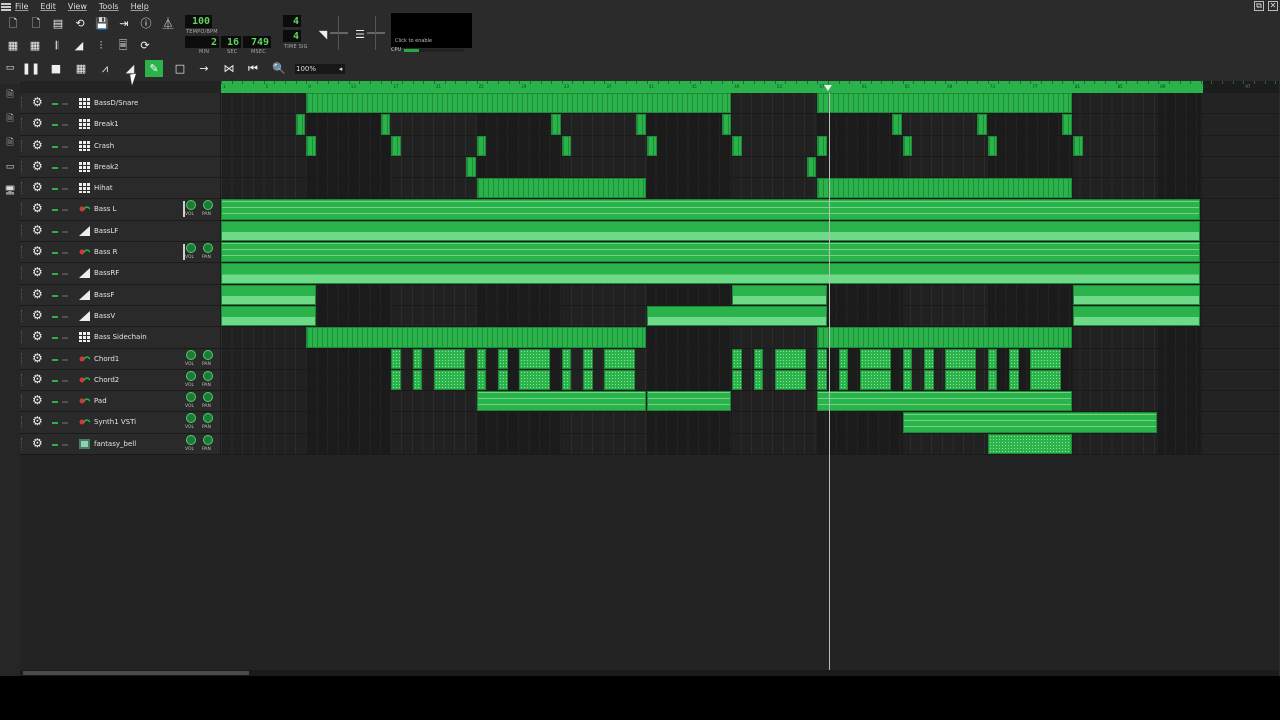  What do you see at coordinates (123, 45) in the screenshot?
I see `project-notes-icon: 🗏` at bounding box center [123, 45].